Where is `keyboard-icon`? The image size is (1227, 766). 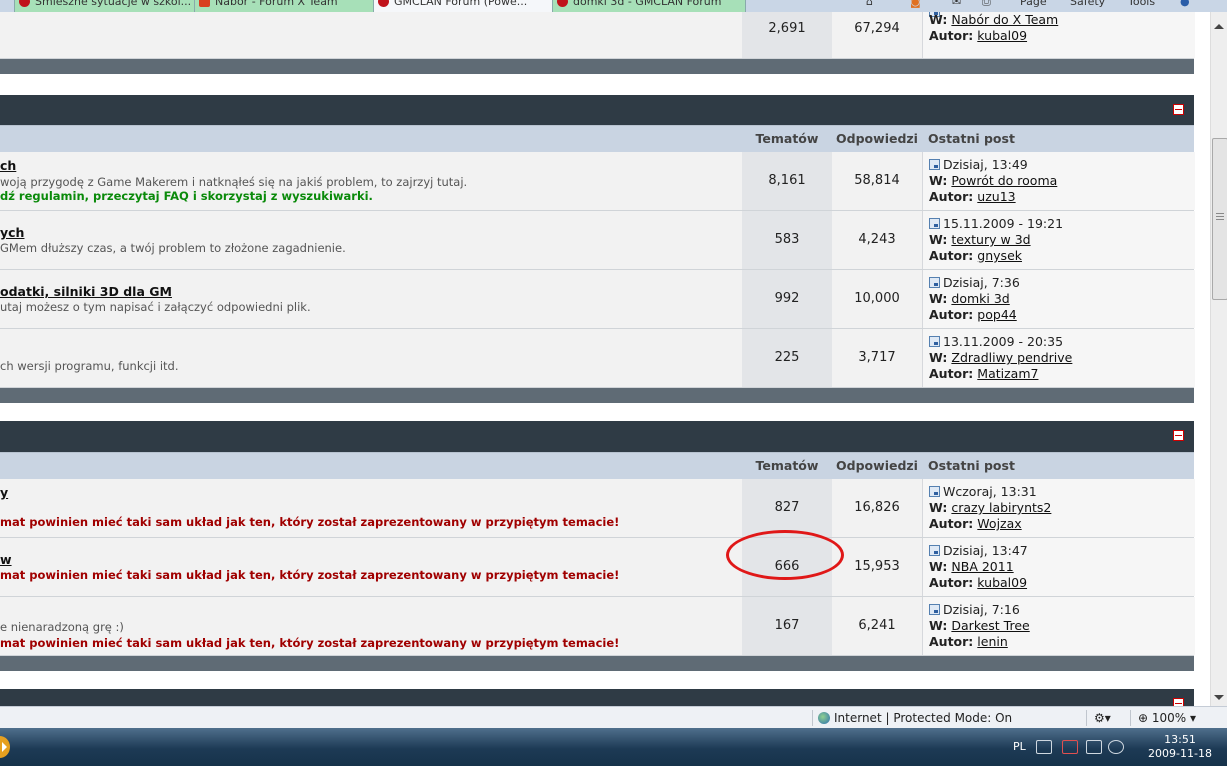 keyboard-icon is located at coordinates (1044, 747).